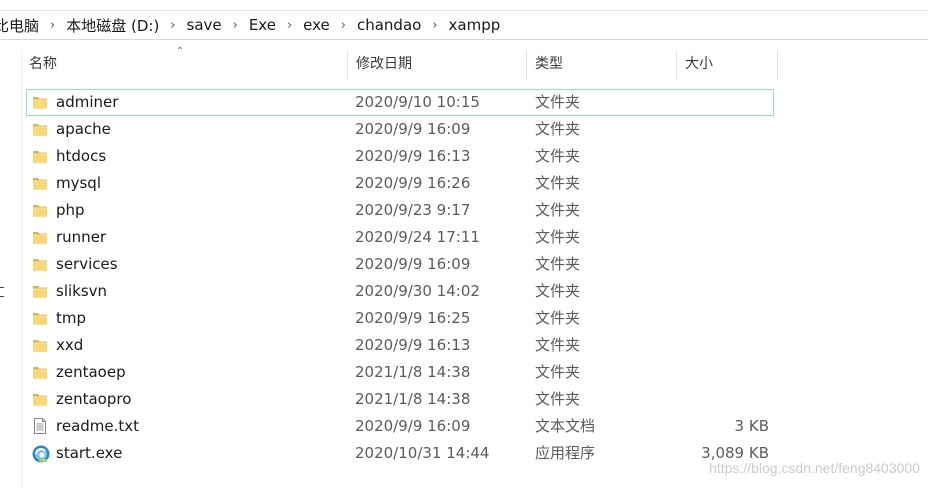  What do you see at coordinates (422, 453) in the screenshot?
I see `file-date: 2020/10/31 14:44` at bounding box center [422, 453].